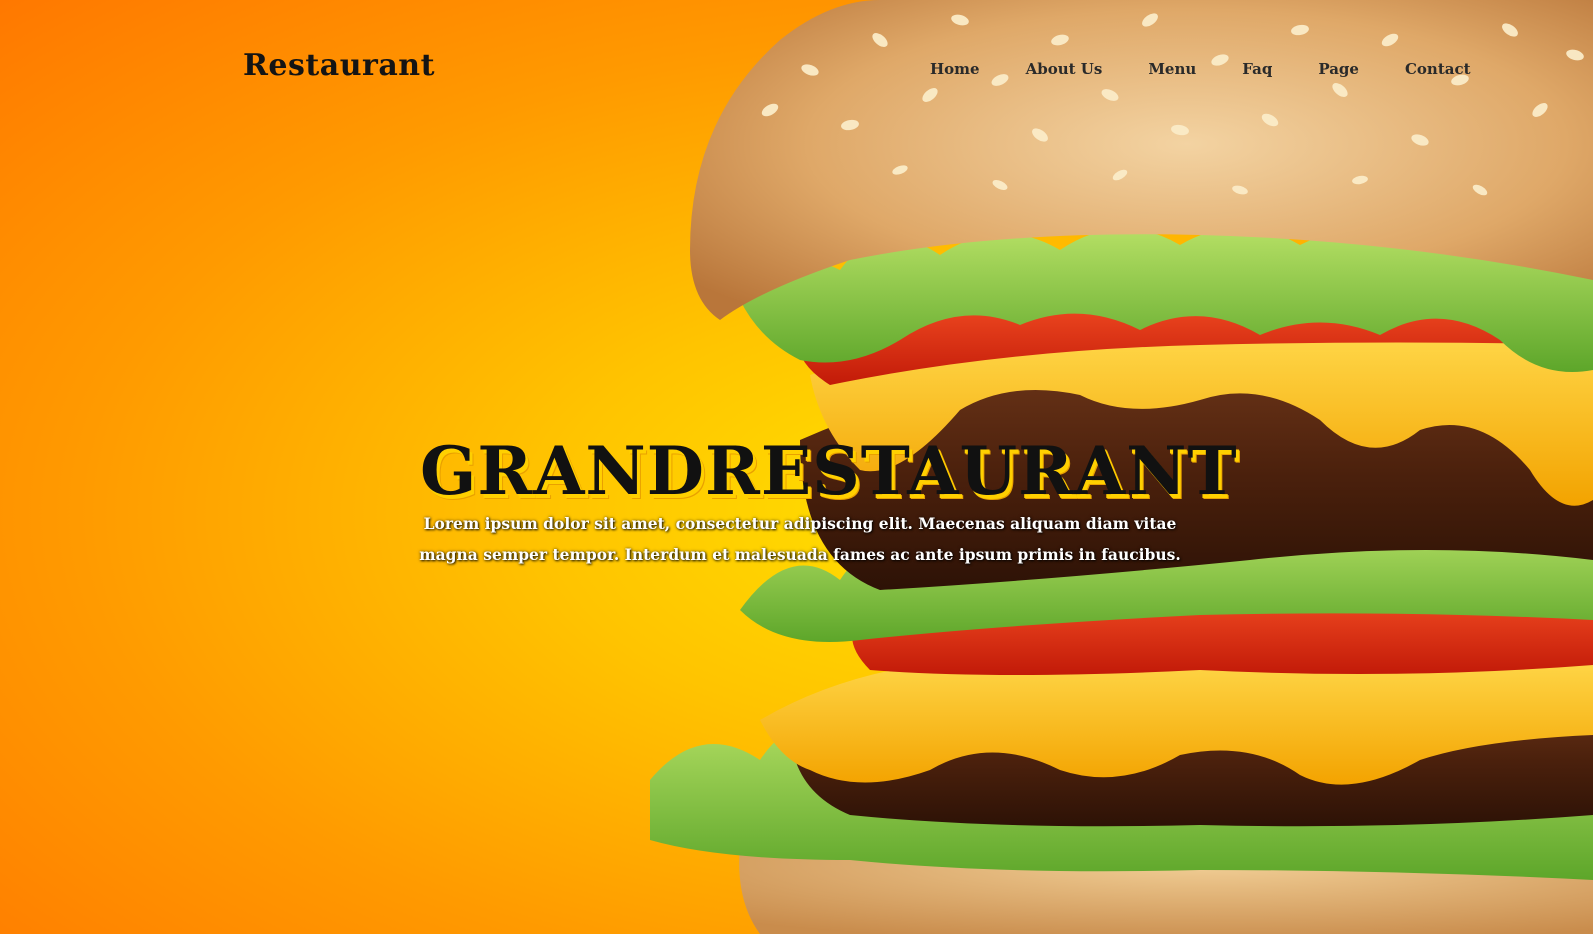  I want to click on nav-item-page: Page, so click(1338, 69).